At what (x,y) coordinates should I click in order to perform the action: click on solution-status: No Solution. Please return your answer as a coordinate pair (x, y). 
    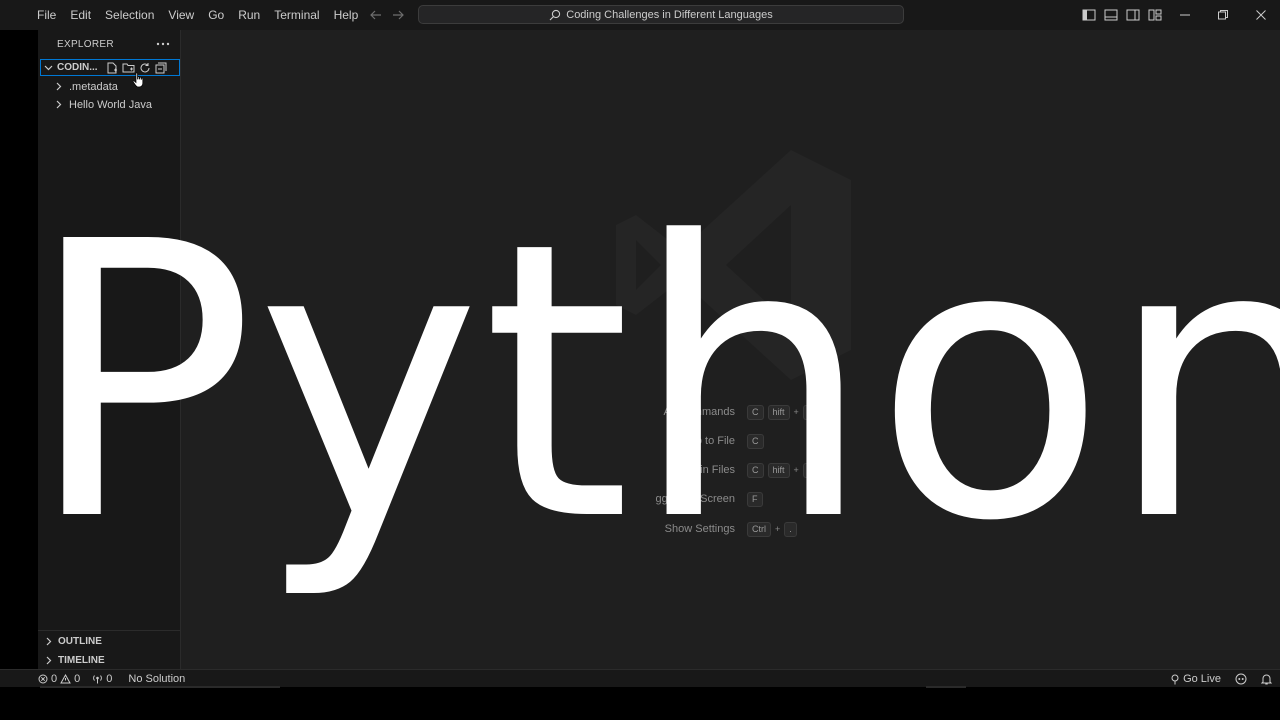
    Looking at the image, I should click on (156, 679).